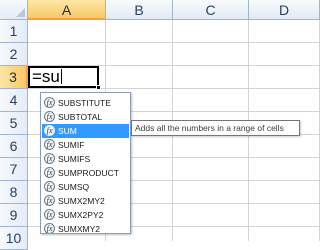  I want to click on select-all-button, so click(14, 10).